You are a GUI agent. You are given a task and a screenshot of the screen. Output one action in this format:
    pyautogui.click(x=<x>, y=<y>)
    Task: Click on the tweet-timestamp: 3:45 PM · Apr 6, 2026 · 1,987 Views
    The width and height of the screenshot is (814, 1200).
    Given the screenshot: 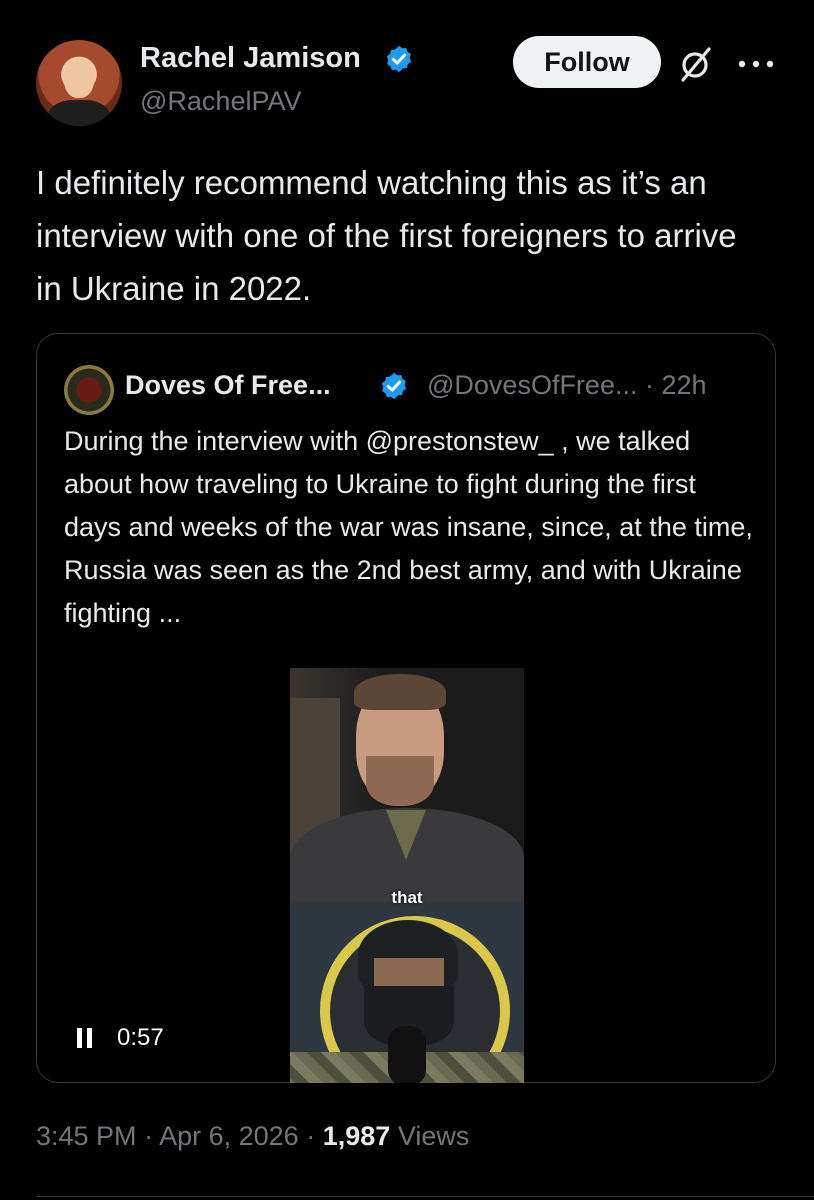 What is the action you would take?
    pyautogui.click(x=252, y=1136)
    